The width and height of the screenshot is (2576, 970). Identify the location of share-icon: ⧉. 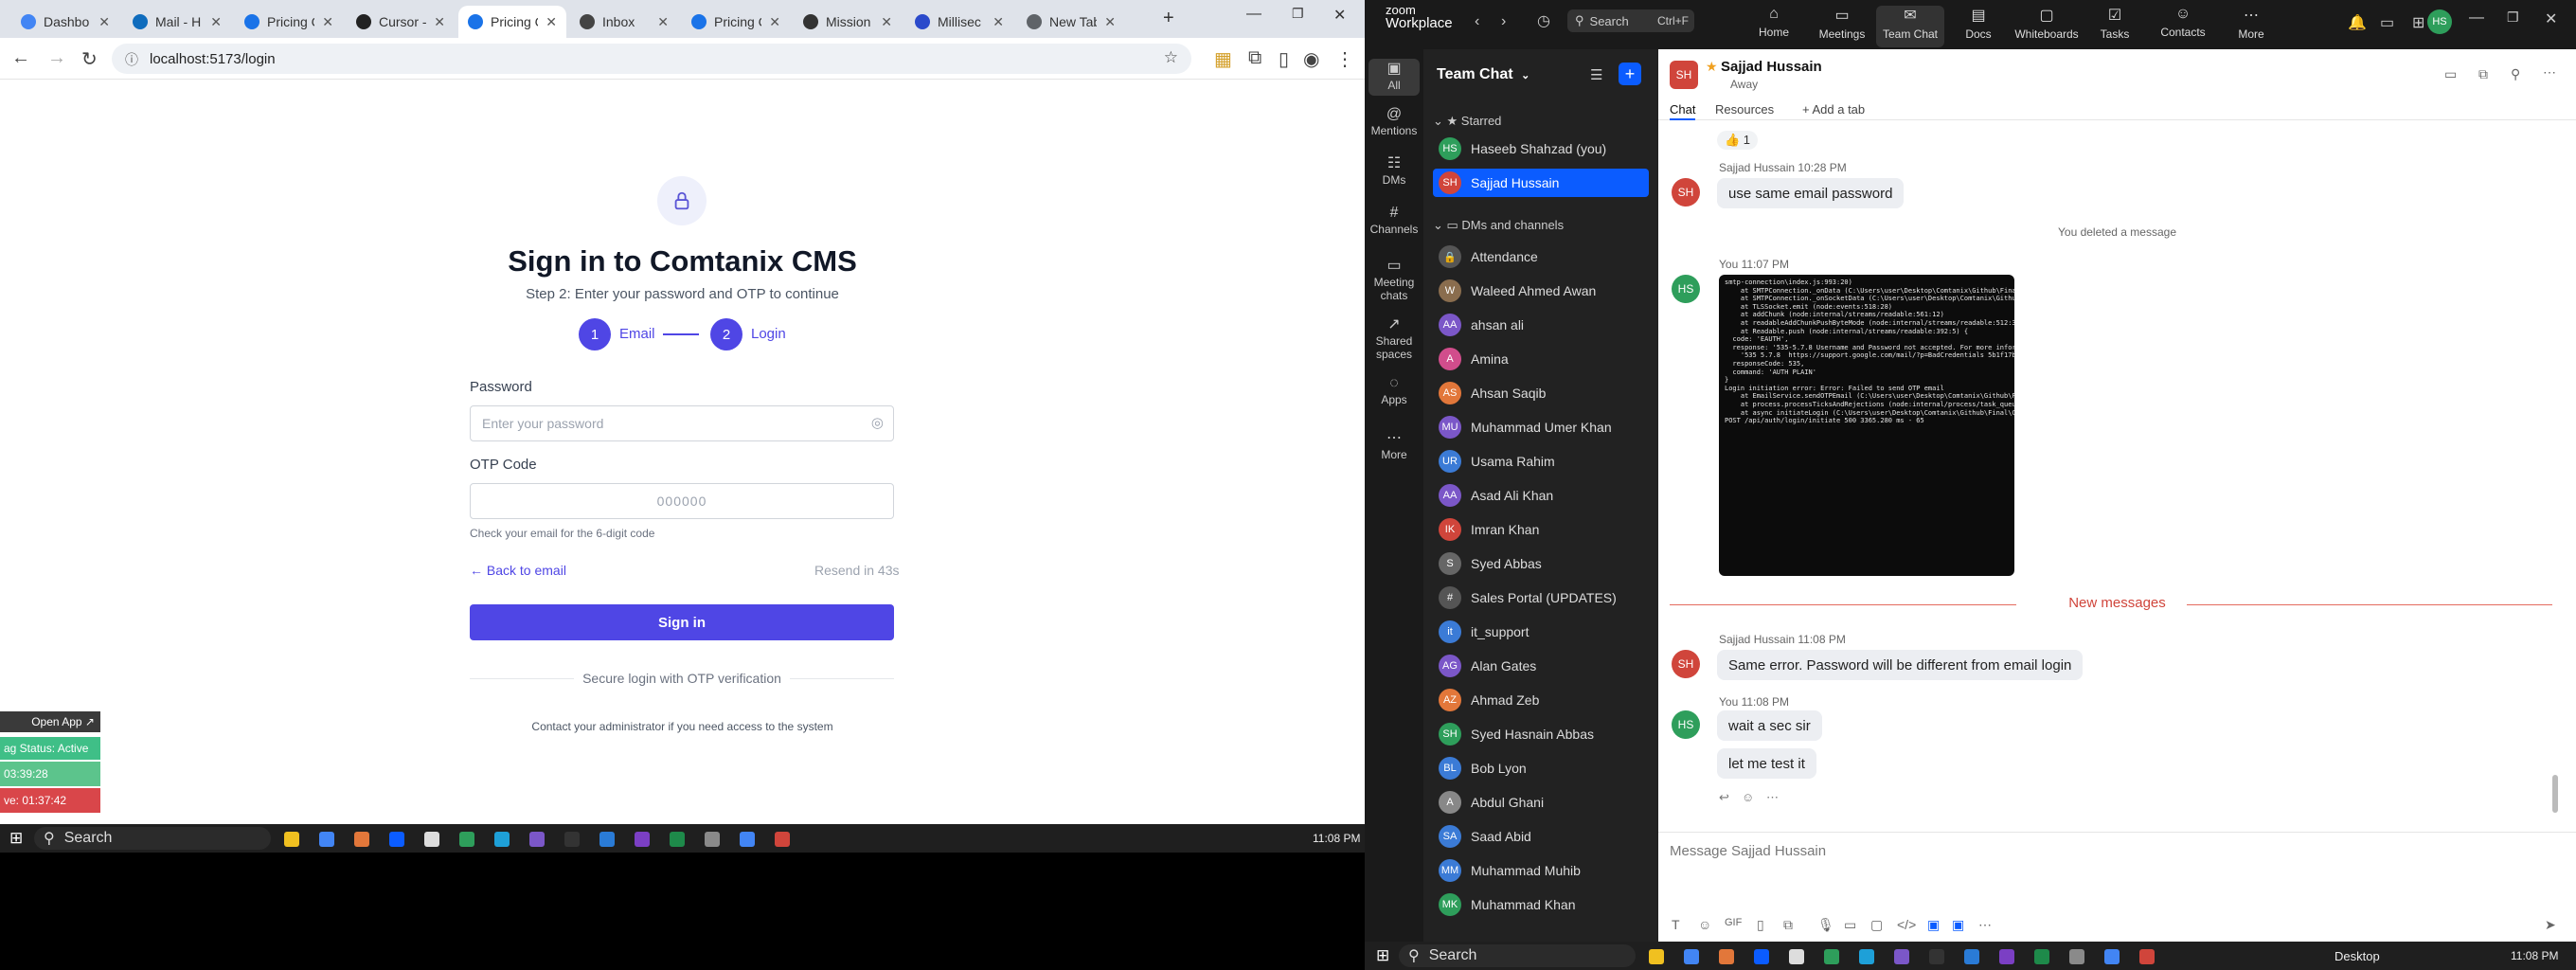
(2483, 74).